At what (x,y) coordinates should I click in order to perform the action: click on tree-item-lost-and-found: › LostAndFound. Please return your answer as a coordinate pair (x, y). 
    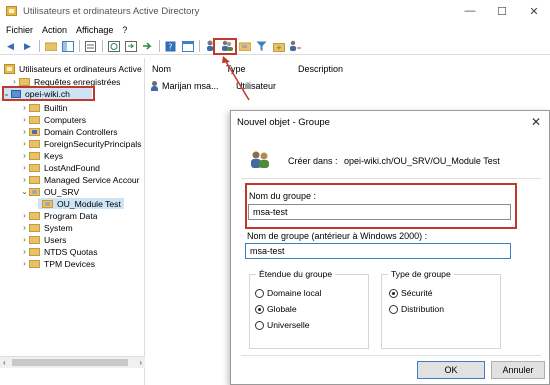
    Looking at the image, I should click on (60, 167).